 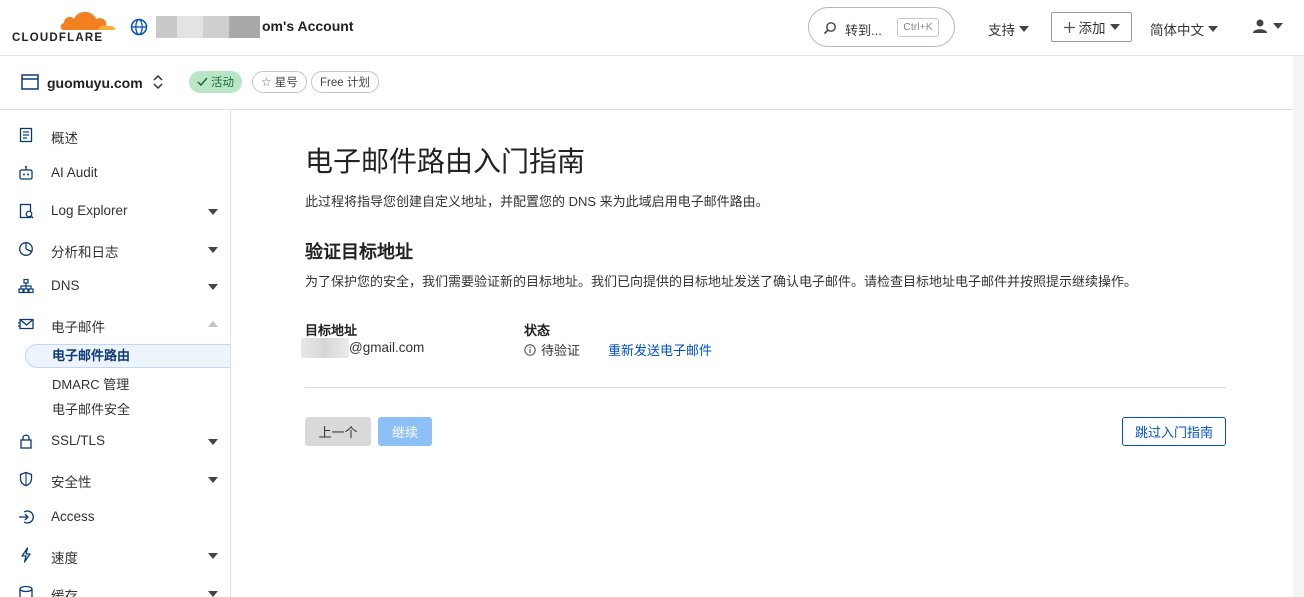 I want to click on sidebar-item-overview: 概述, so click(x=115, y=135).